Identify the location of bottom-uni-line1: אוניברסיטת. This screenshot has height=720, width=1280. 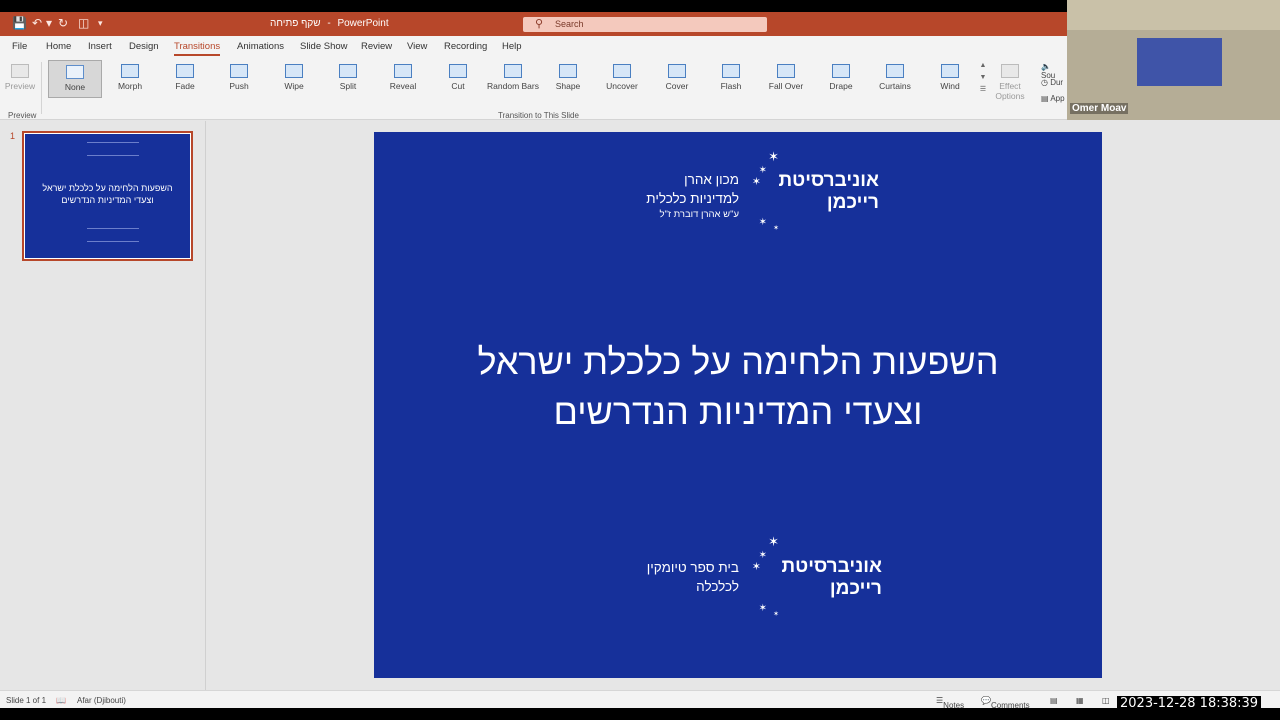
(832, 566).